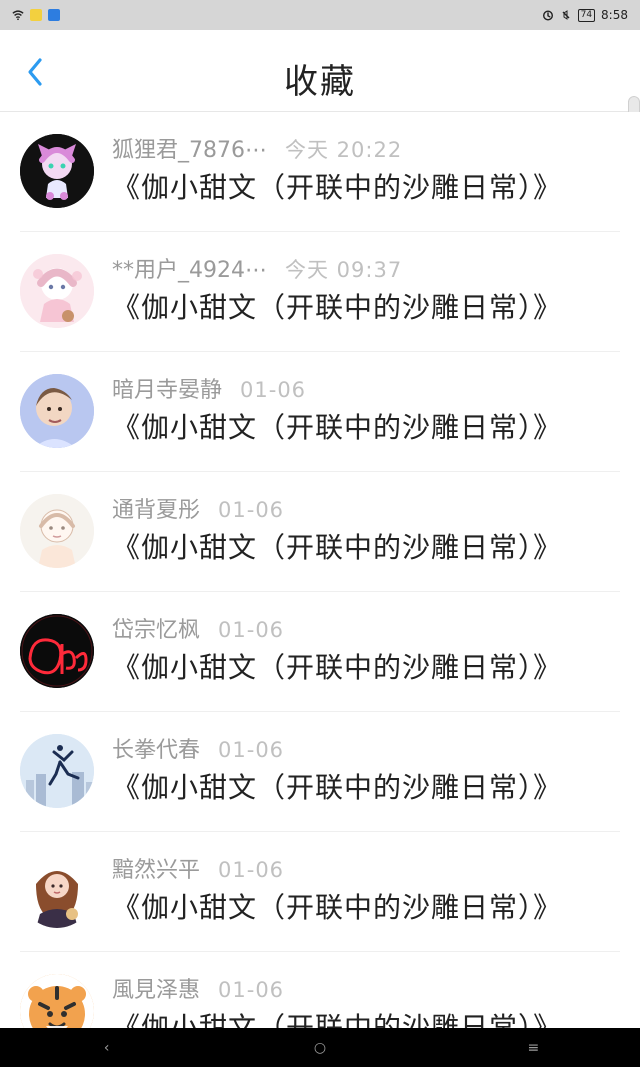  I want to click on status-time: 8:58, so click(614, 15).